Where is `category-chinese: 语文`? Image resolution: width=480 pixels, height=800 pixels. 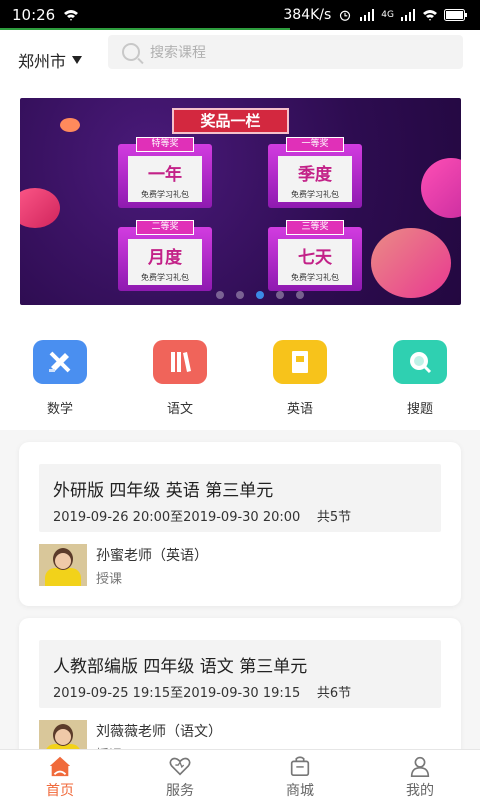 category-chinese: 语文 is located at coordinates (180, 378).